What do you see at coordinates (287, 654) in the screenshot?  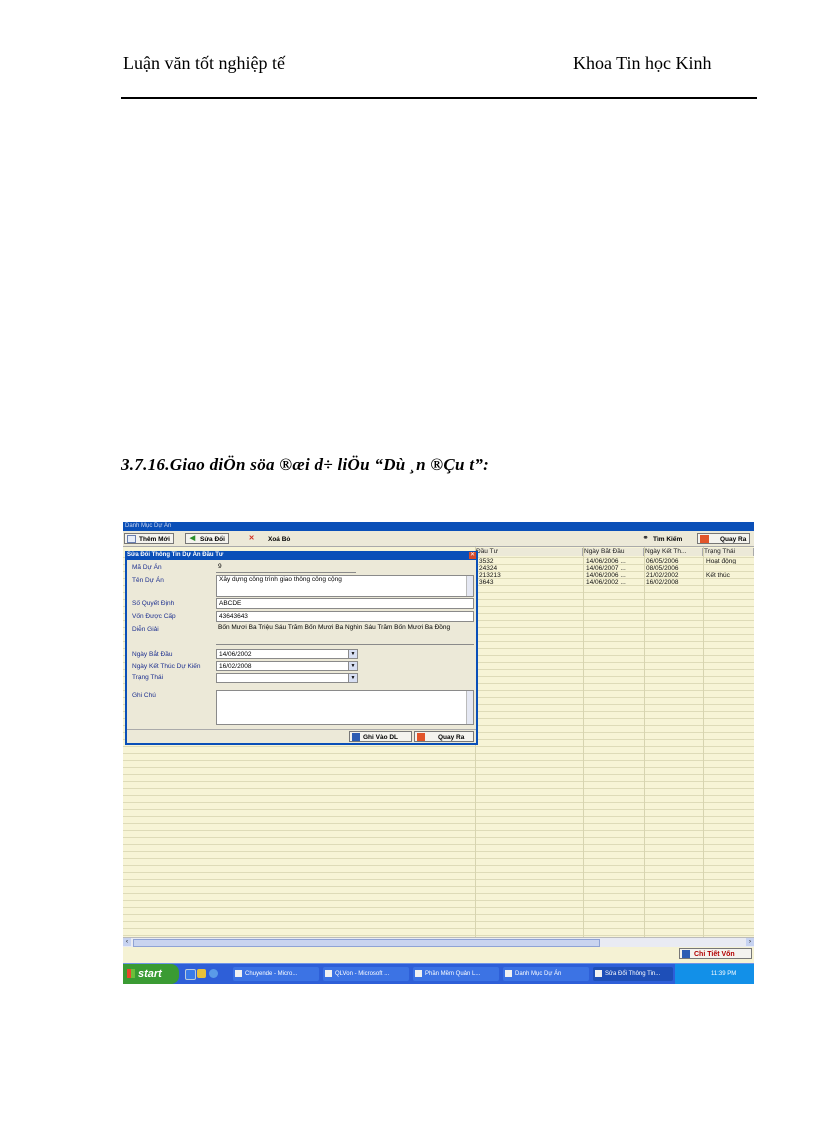 I see `field-ngay-bat-dau: 14/06/2002 ▼` at bounding box center [287, 654].